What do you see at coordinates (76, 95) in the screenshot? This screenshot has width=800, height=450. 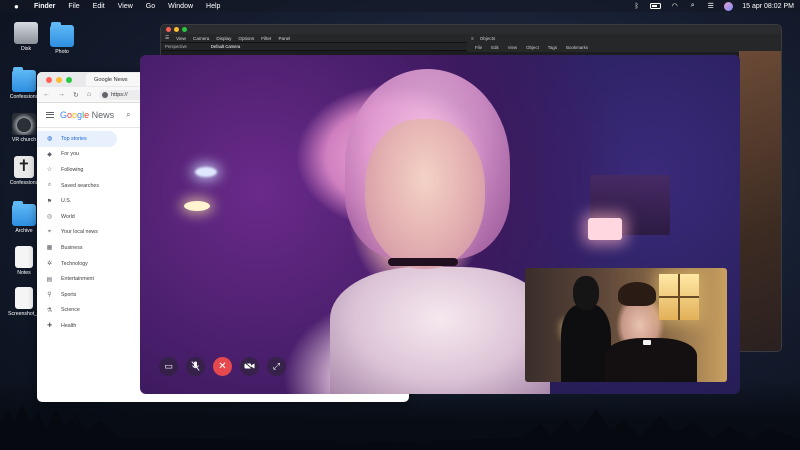 I see `reload-icon: ↻` at bounding box center [76, 95].